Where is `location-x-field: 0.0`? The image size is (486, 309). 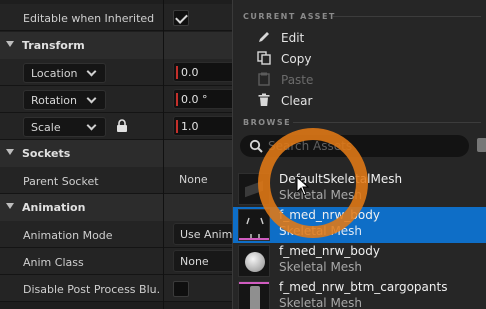
location-x-field: 0.0 is located at coordinates (202, 72).